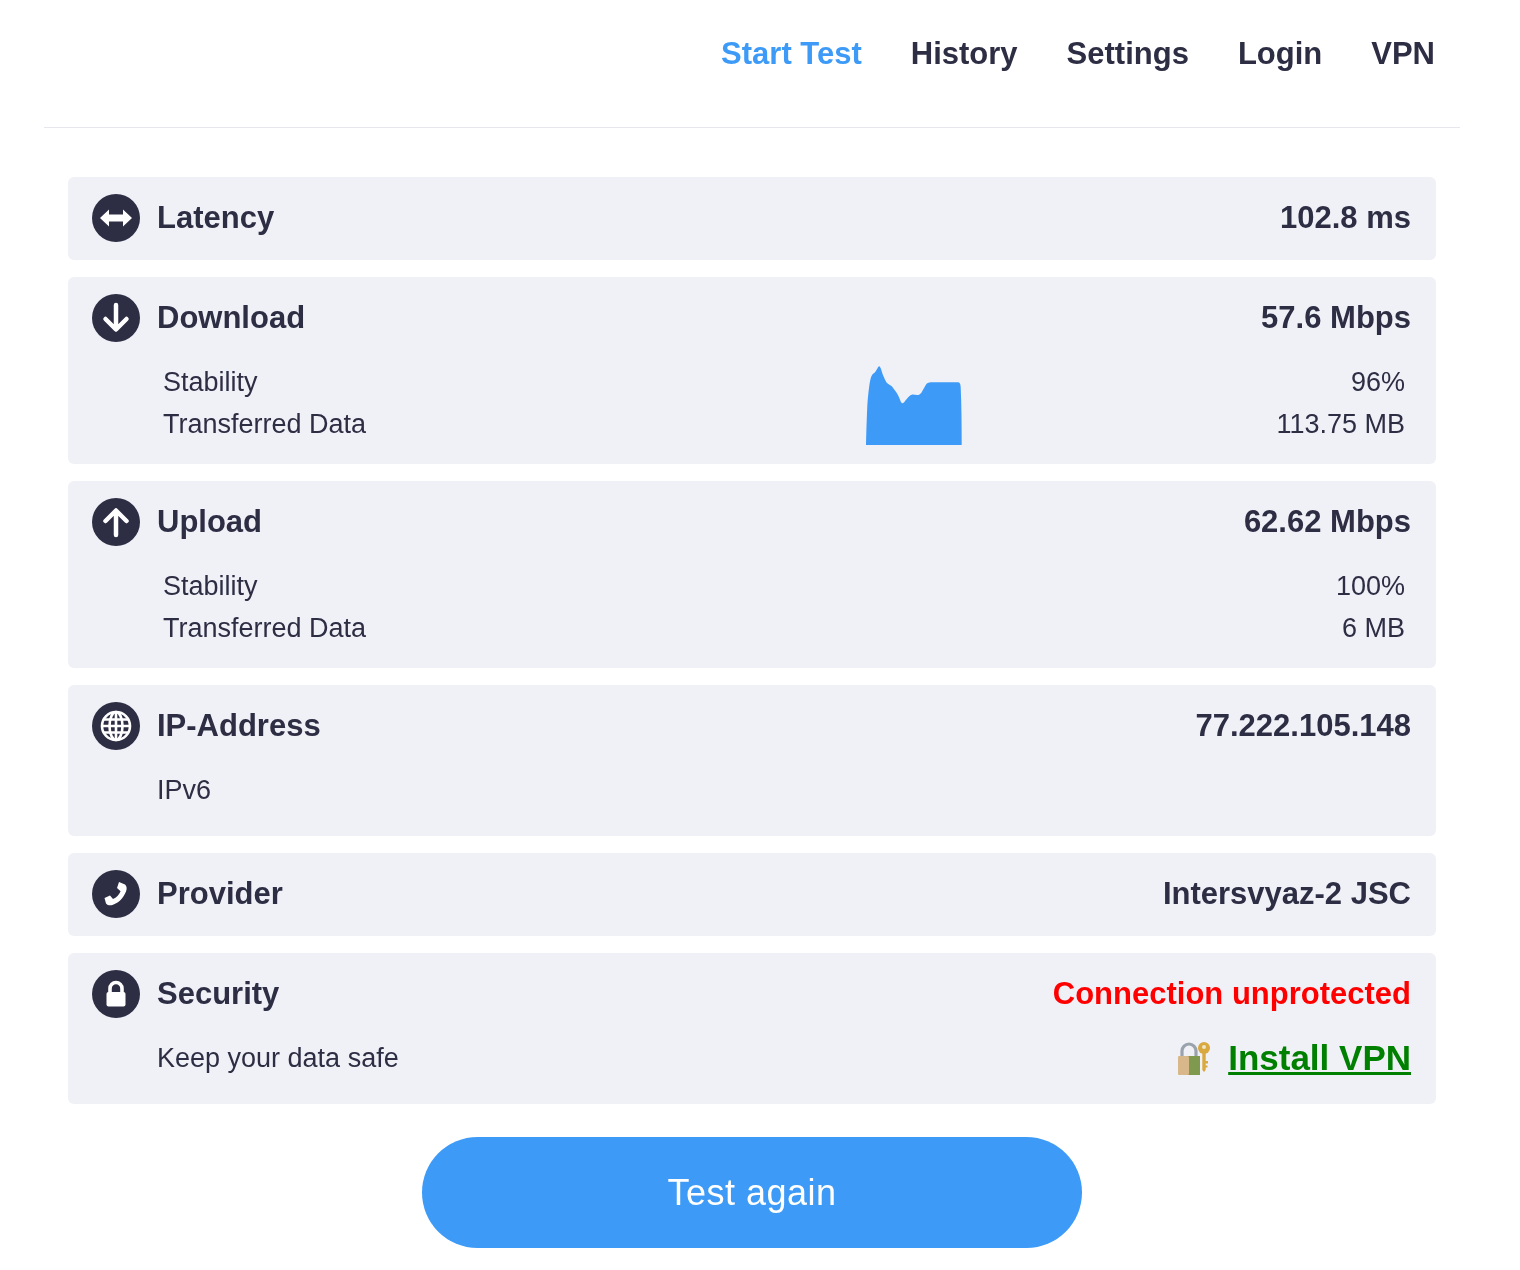 This screenshot has height=1270, width=1520. What do you see at coordinates (210, 522) in the screenshot?
I see `card-title: Upload` at bounding box center [210, 522].